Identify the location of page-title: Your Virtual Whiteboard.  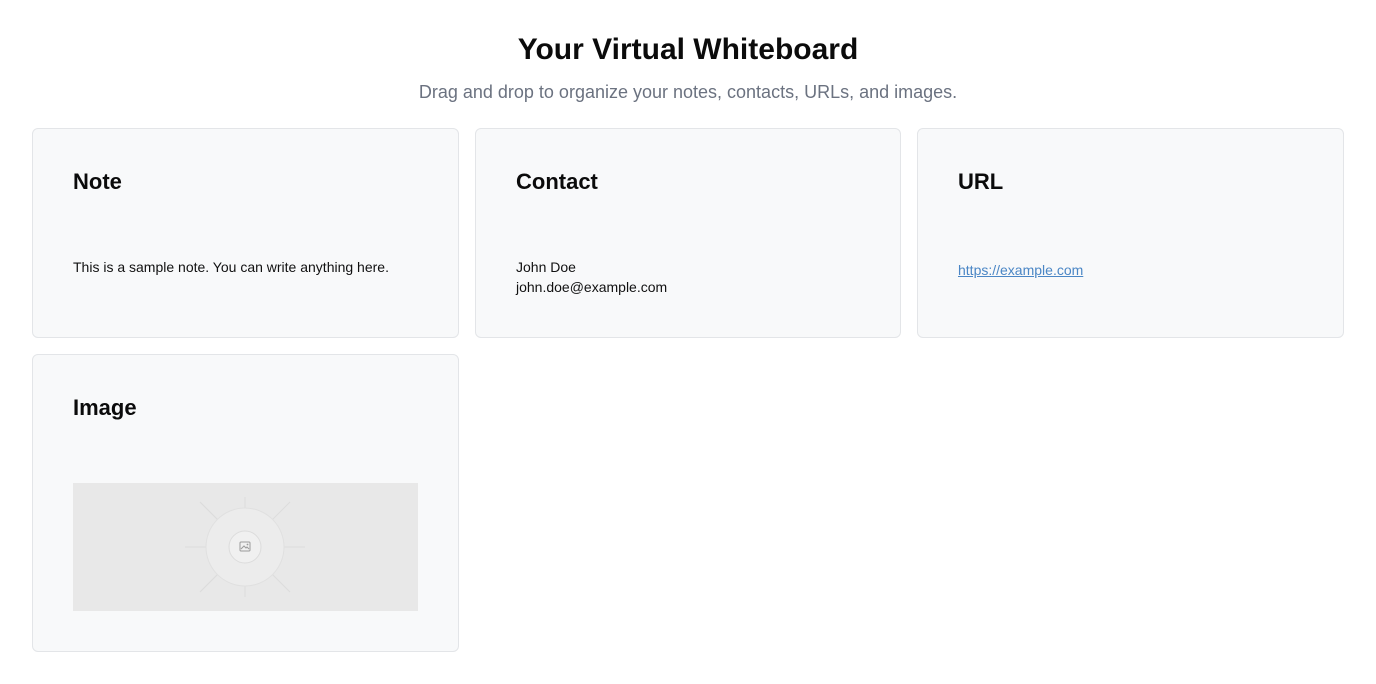
(688, 49).